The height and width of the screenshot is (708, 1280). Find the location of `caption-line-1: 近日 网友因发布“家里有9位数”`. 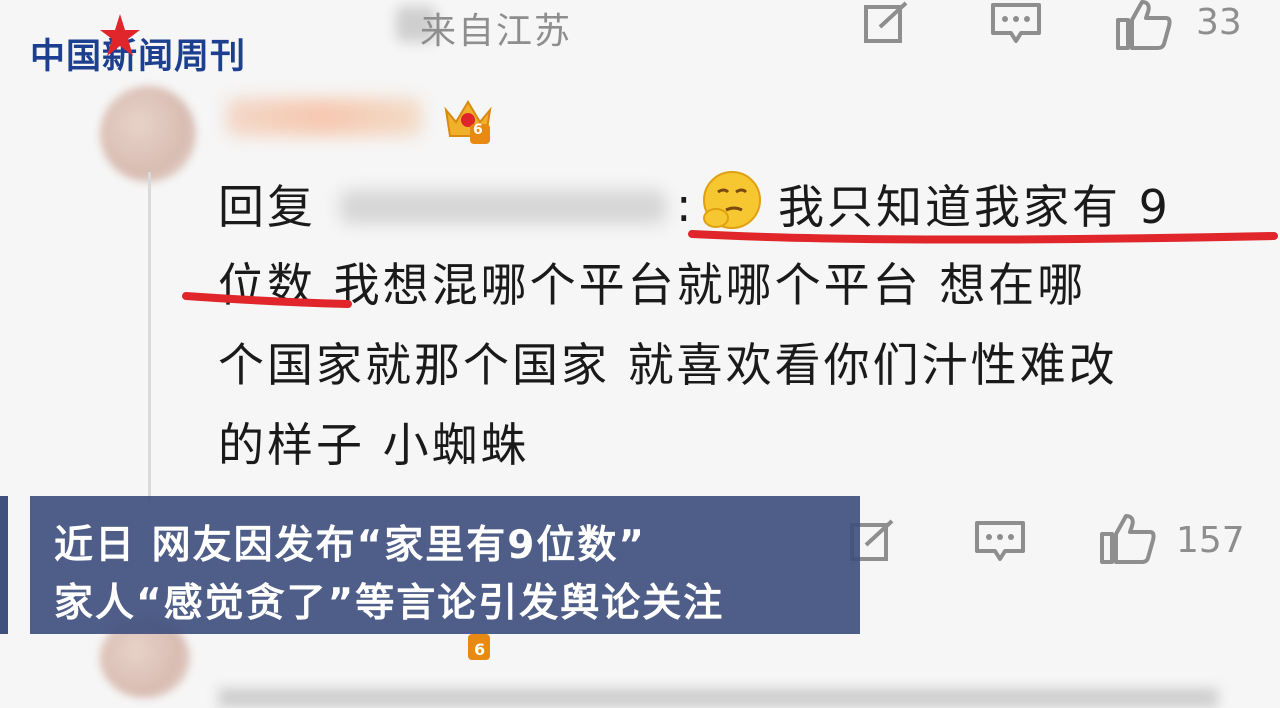

caption-line-1: 近日 网友因发布“家里有9位数” is located at coordinates (350, 545).